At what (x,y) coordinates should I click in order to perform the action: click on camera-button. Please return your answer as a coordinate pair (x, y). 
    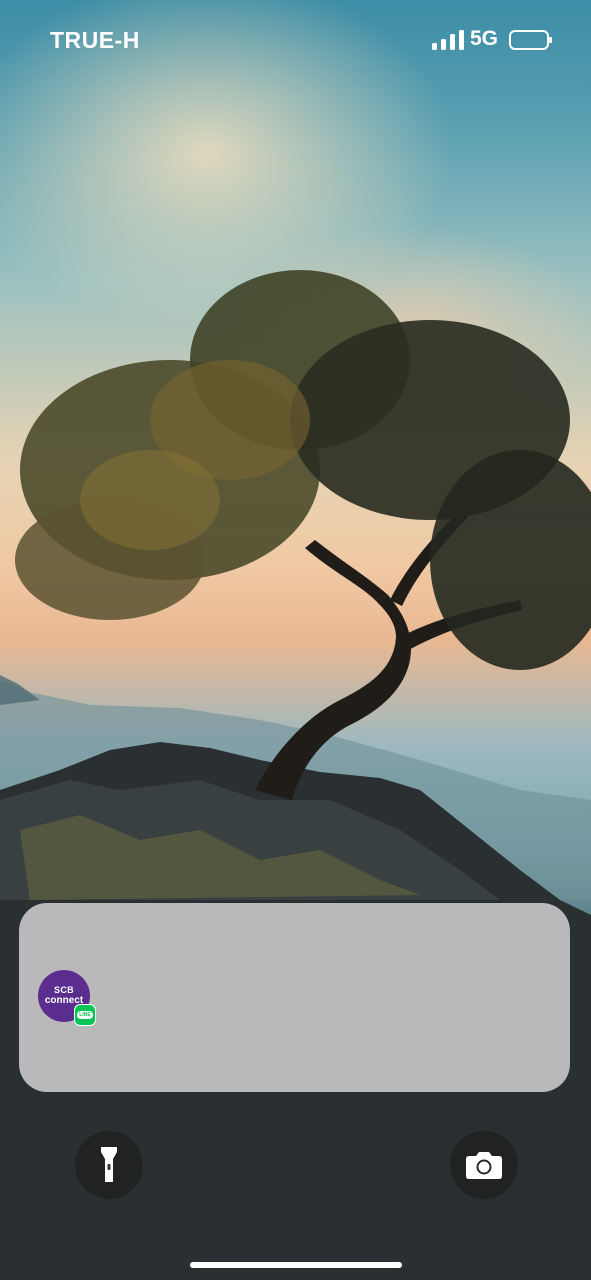
    Looking at the image, I should click on (484, 1165).